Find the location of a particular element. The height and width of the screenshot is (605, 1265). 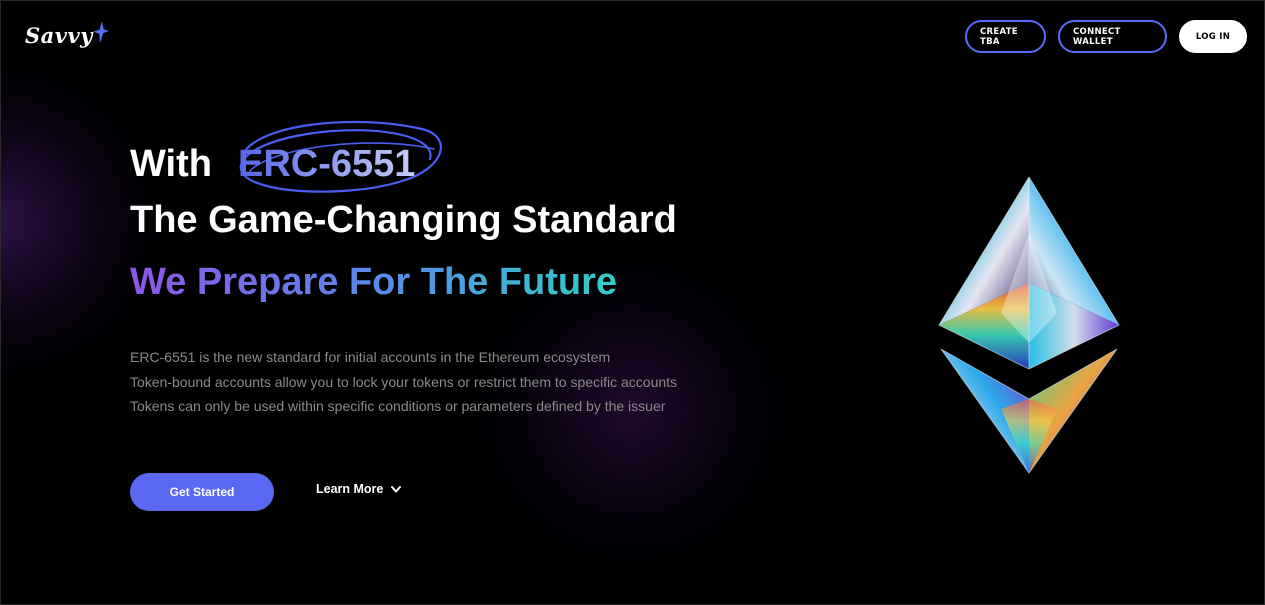

top-navigation: CREATE TBA CONNECT WALLET LOG IN is located at coordinates (1106, 36).